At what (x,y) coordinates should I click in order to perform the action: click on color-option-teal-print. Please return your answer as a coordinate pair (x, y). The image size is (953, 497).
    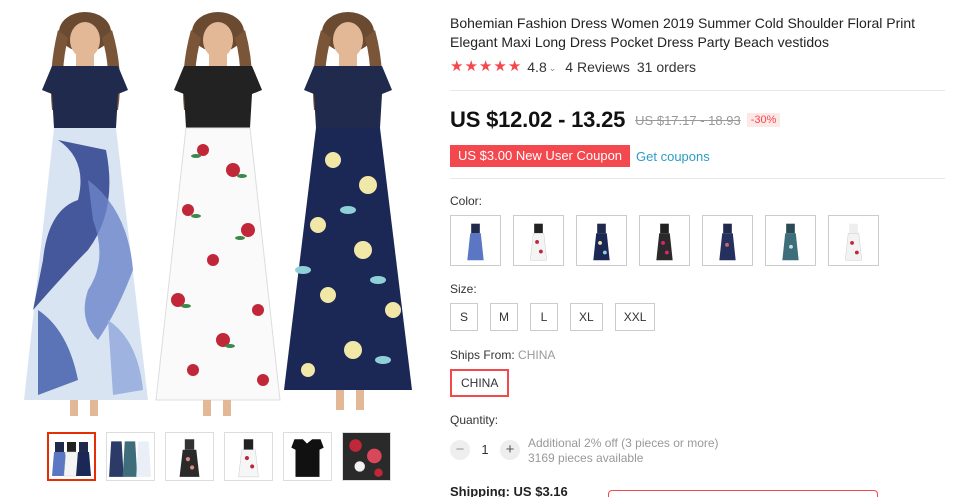
    Looking at the image, I should click on (790, 240).